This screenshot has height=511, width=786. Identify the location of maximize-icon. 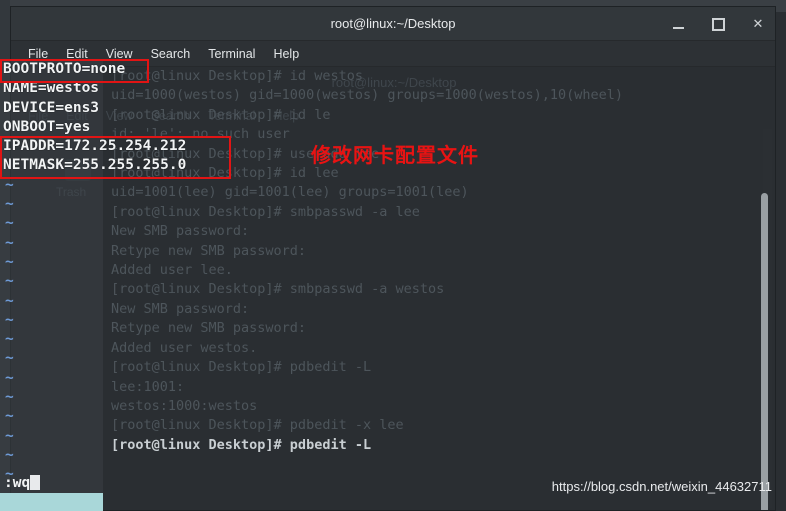
(718, 24).